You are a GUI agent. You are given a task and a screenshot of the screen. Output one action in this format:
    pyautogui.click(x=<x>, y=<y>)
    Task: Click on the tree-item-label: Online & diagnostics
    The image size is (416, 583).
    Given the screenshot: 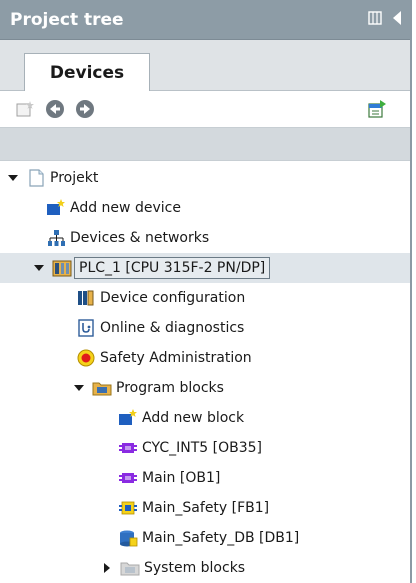 What is the action you would take?
    pyautogui.click(x=172, y=328)
    